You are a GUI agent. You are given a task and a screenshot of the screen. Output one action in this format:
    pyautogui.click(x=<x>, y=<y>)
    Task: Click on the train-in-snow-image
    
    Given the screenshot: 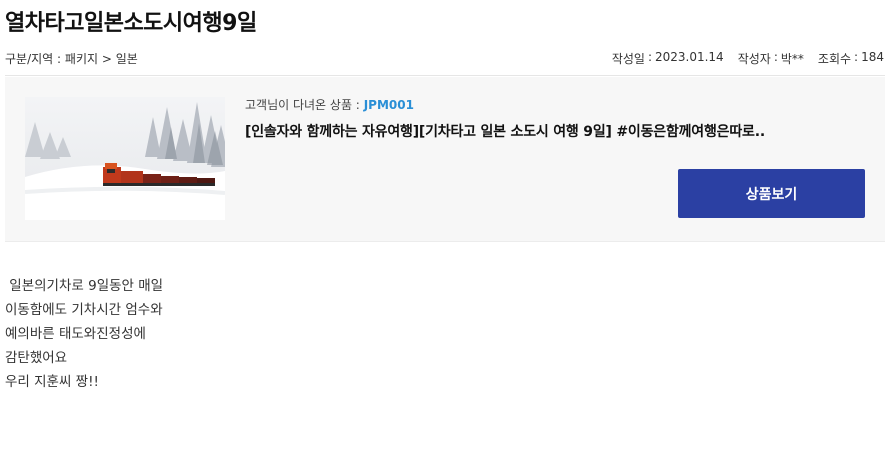 What is the action you would take?
    pyautogui.click(x=125, y=158)
    